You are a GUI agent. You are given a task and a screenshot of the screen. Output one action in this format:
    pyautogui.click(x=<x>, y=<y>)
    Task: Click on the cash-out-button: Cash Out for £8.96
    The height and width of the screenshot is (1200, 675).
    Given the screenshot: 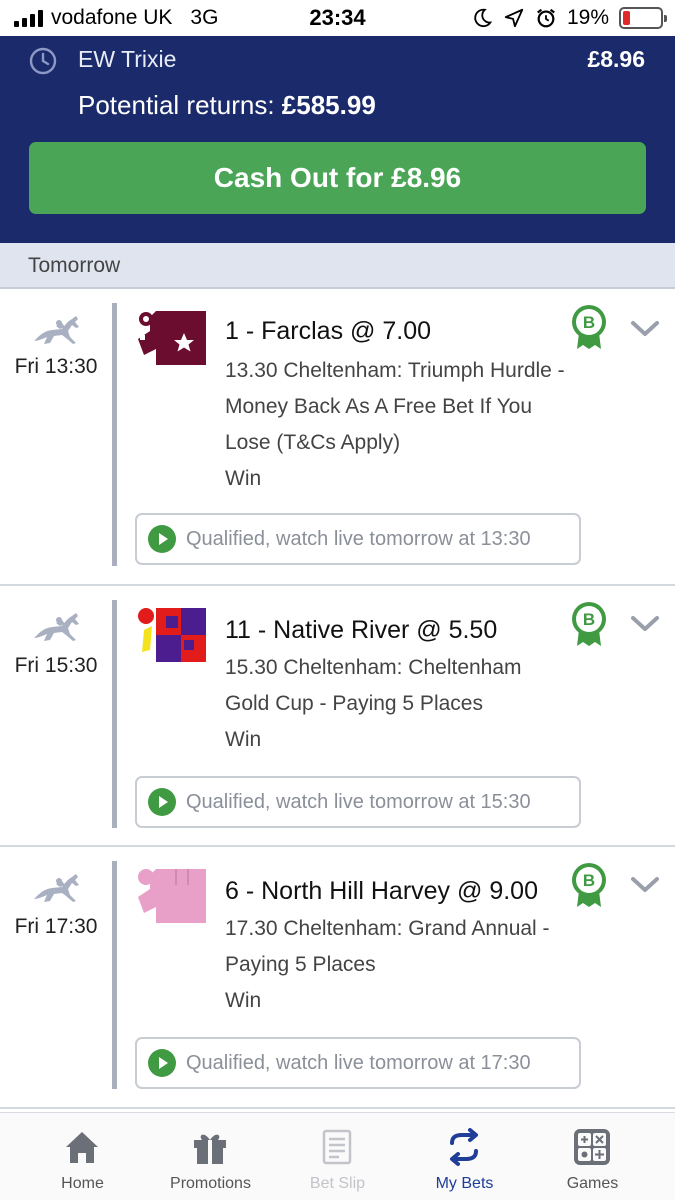 What is the action you would take?
    pyautogui.click(x=337, y=178)
    